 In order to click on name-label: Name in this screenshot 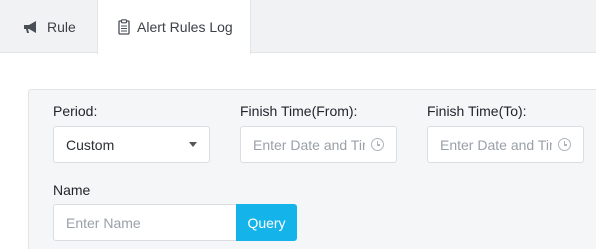, I will do `click(72, 190)`.